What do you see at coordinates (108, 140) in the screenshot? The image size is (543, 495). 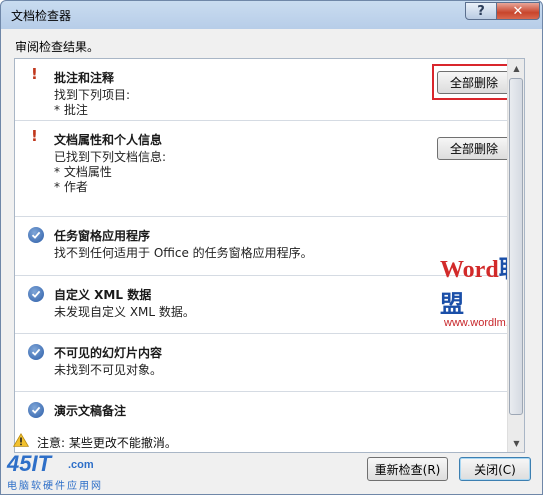 I see `section-title: 文档属性和个人信息` at bounding box center [108, 140].